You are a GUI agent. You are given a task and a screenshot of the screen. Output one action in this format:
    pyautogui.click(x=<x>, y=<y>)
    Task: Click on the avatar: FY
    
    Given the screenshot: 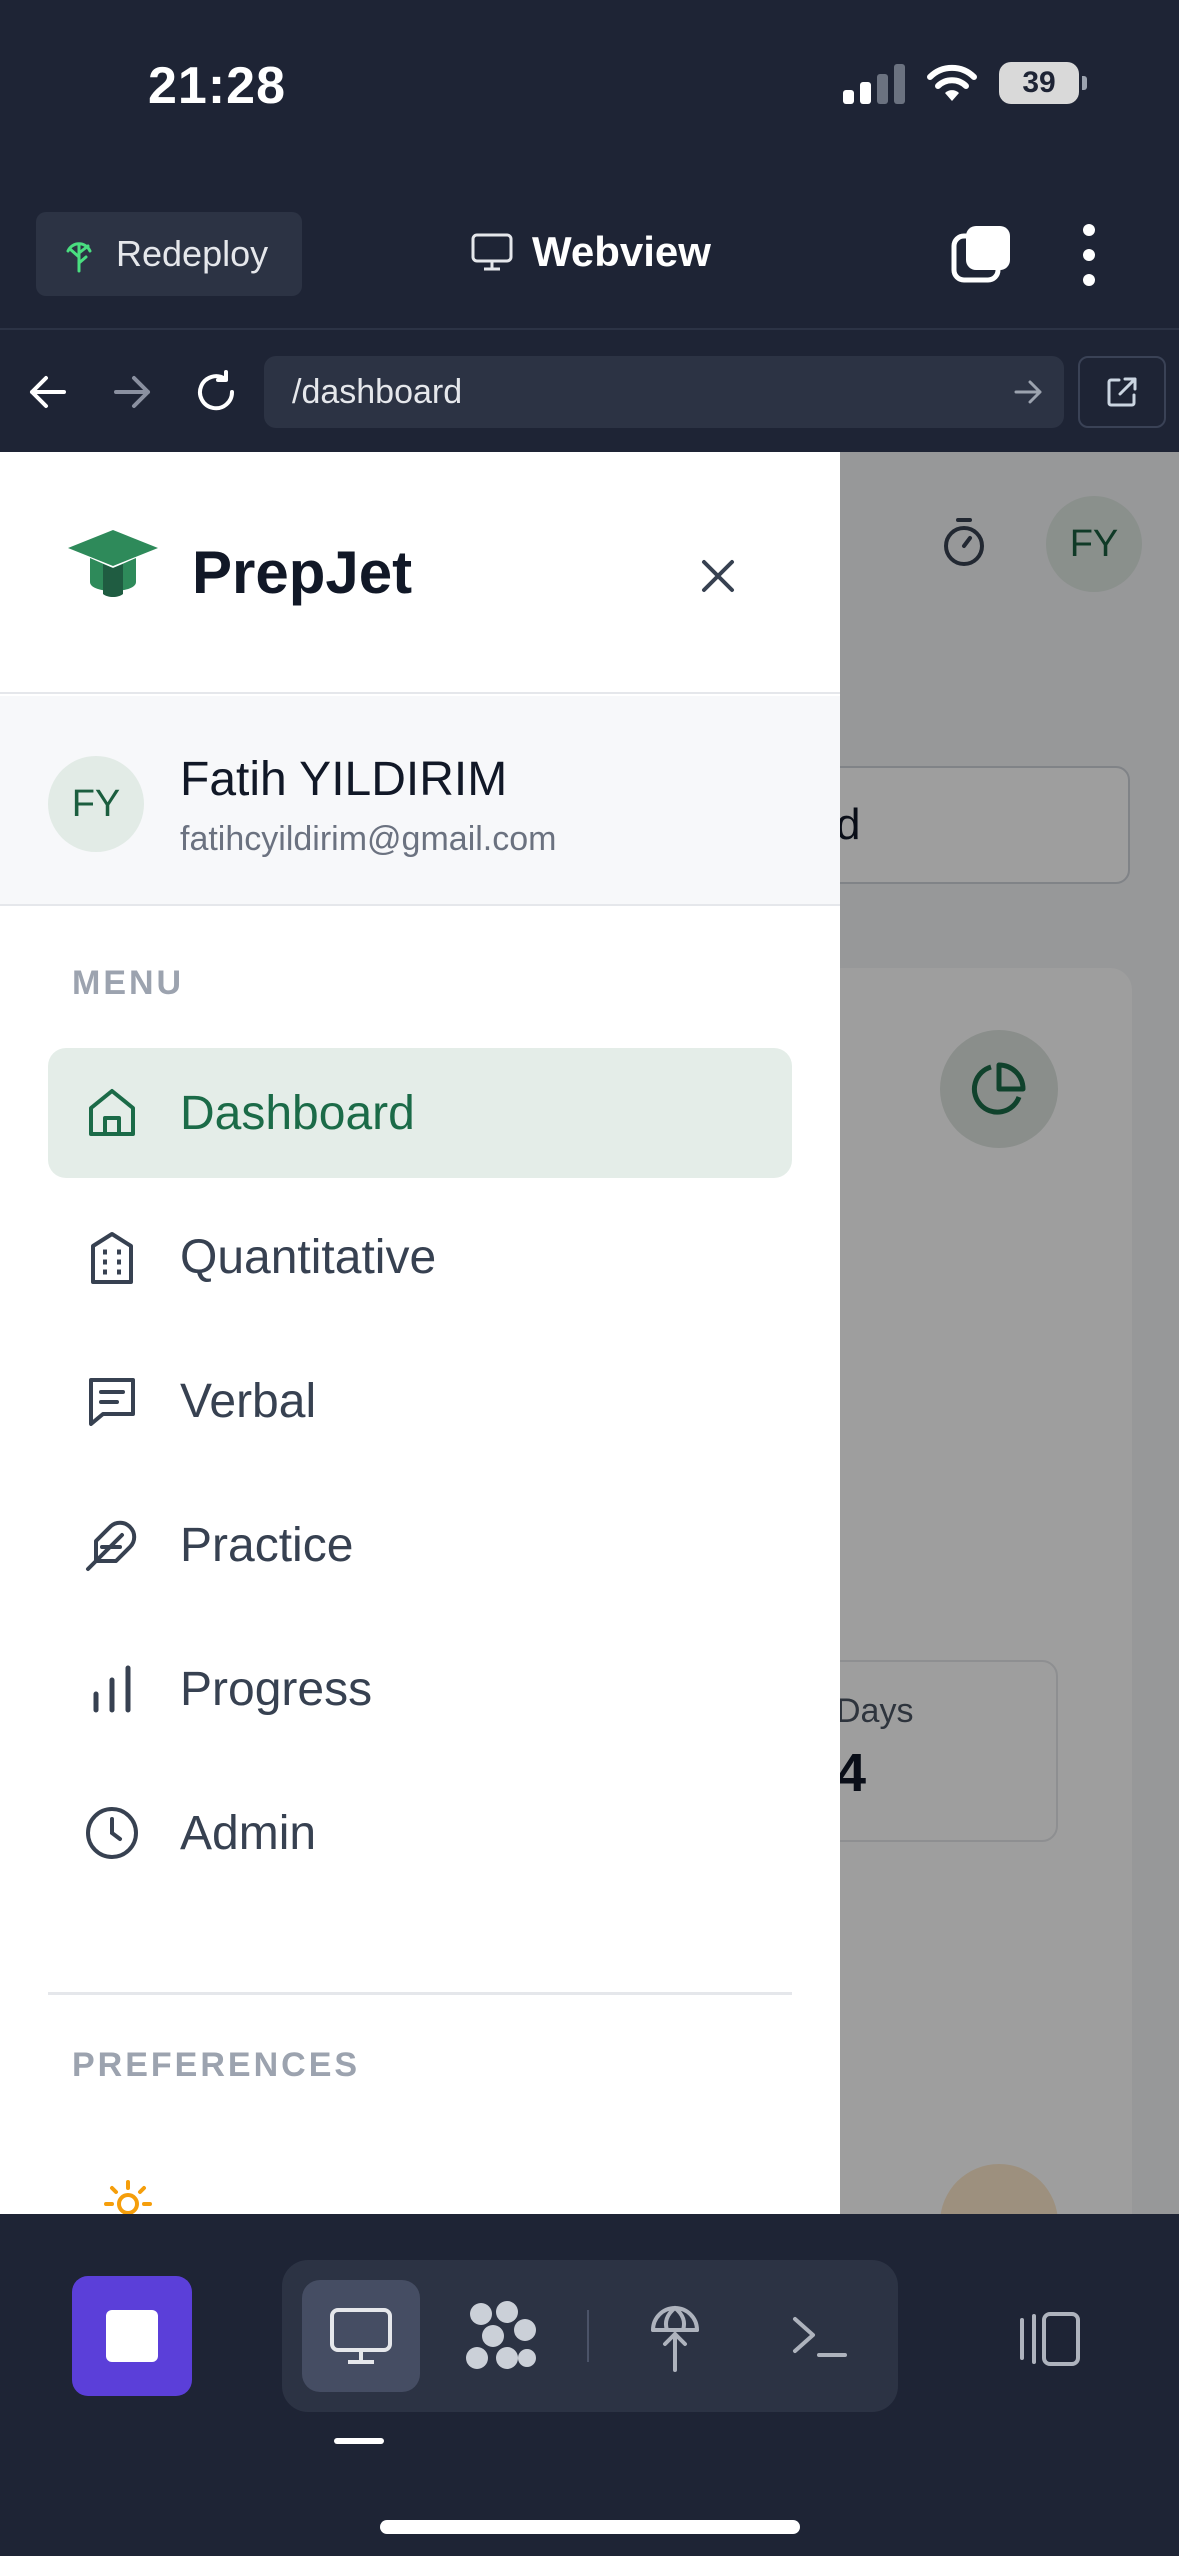 What is the action you would take?
    pyautogui.click(x=96, y=804)
    